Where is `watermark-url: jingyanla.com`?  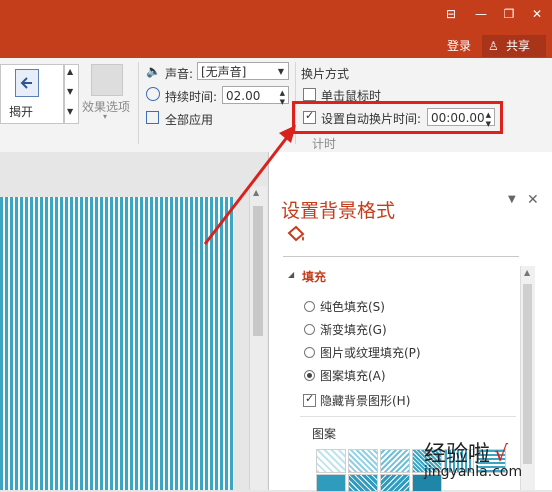
watermark-url: jingyanla.com is located at coordinates (473, 472).